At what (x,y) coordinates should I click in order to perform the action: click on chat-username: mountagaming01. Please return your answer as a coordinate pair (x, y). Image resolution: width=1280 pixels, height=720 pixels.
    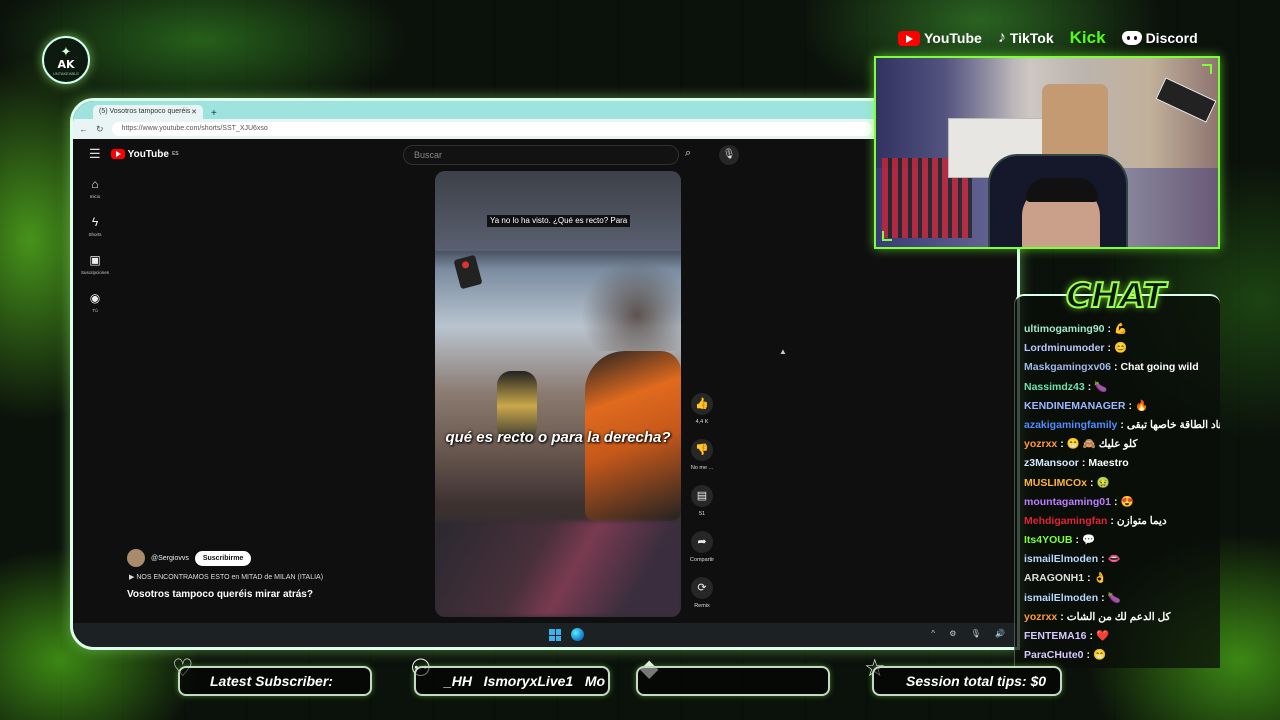
    Looking at the image, I should click on (1067, 502).